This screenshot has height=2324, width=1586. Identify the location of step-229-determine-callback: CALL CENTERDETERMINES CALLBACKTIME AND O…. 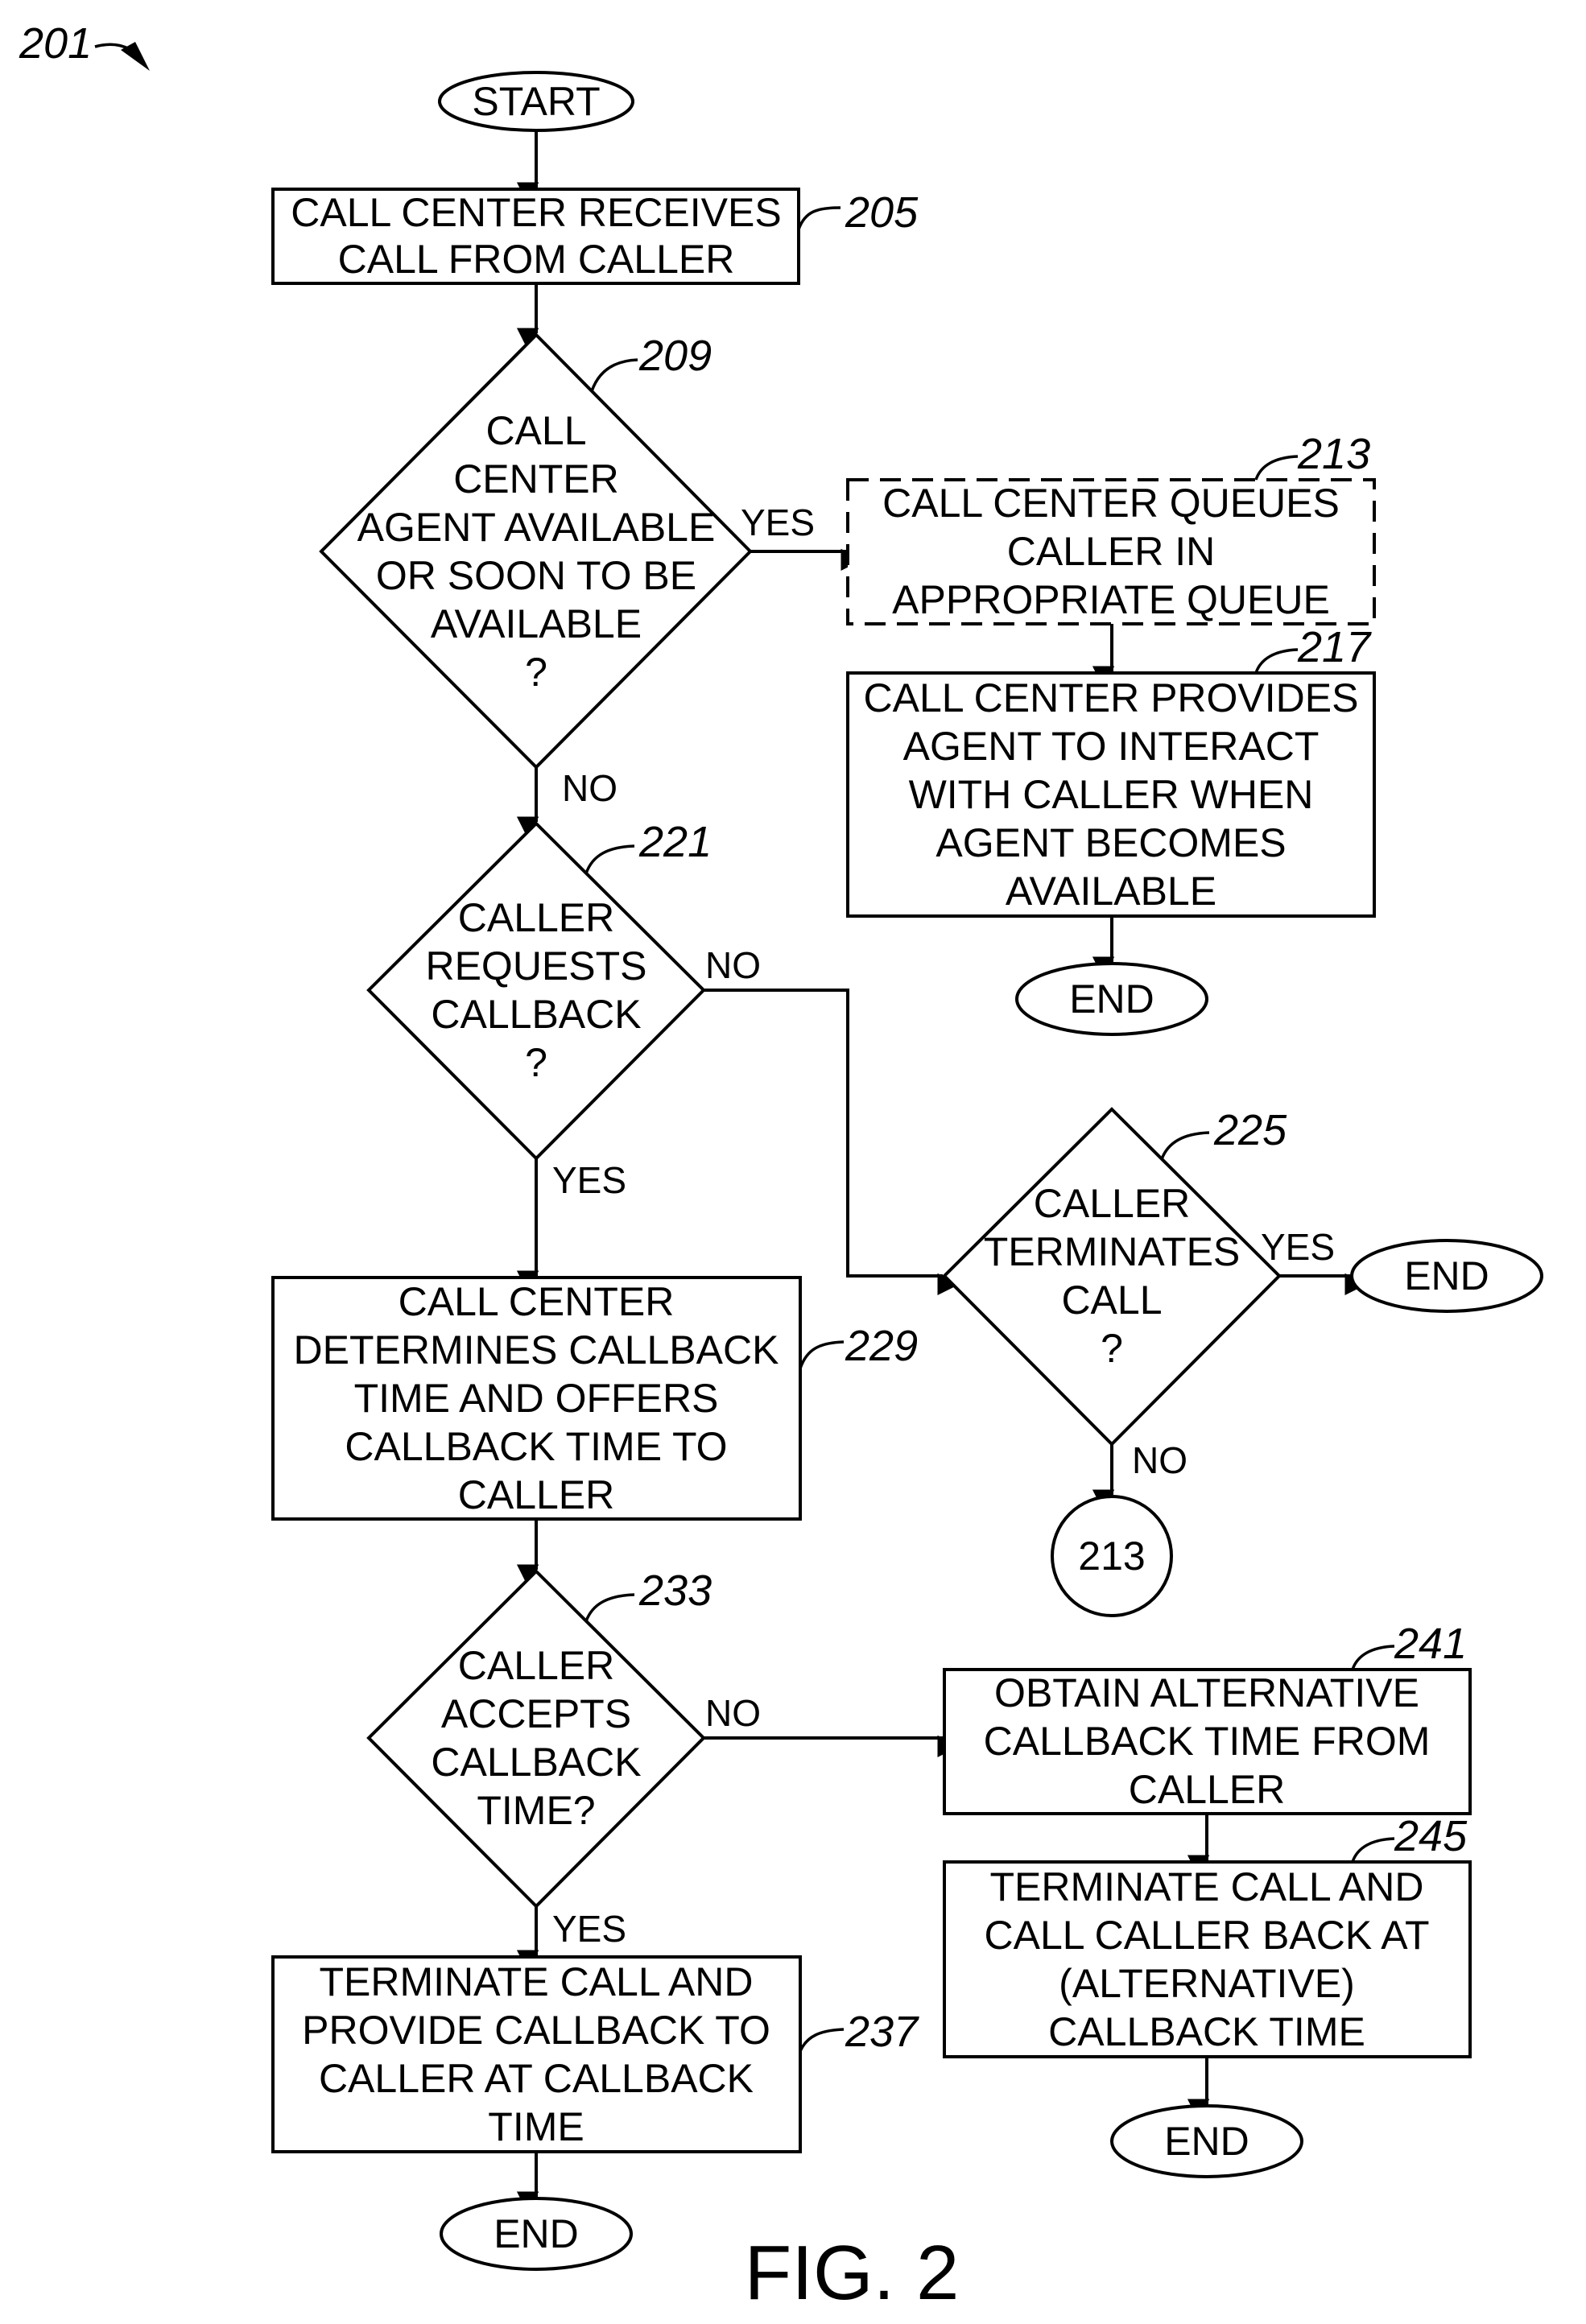
(594, 1398).